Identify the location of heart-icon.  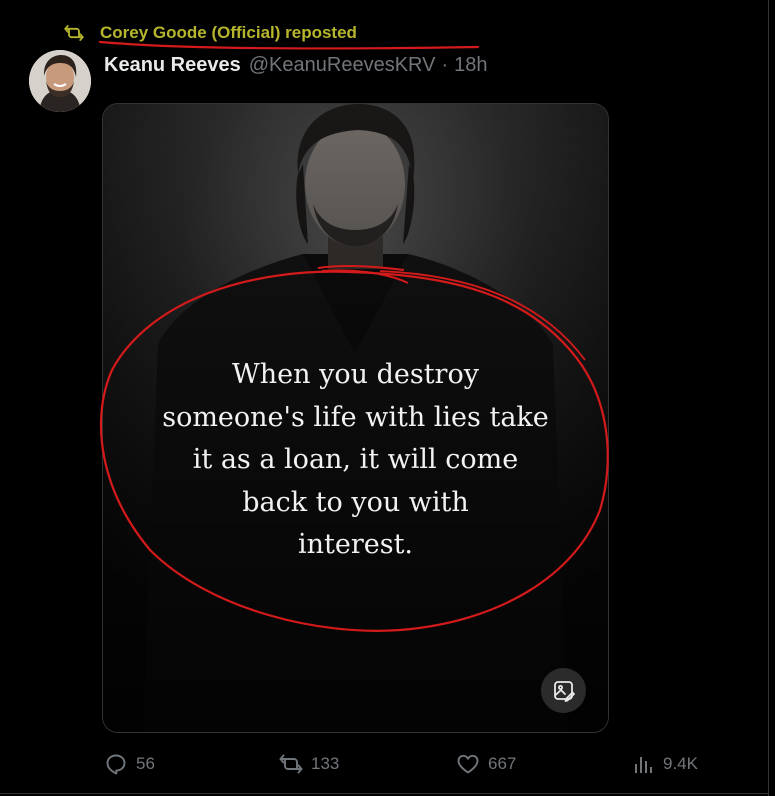
(468, 764).